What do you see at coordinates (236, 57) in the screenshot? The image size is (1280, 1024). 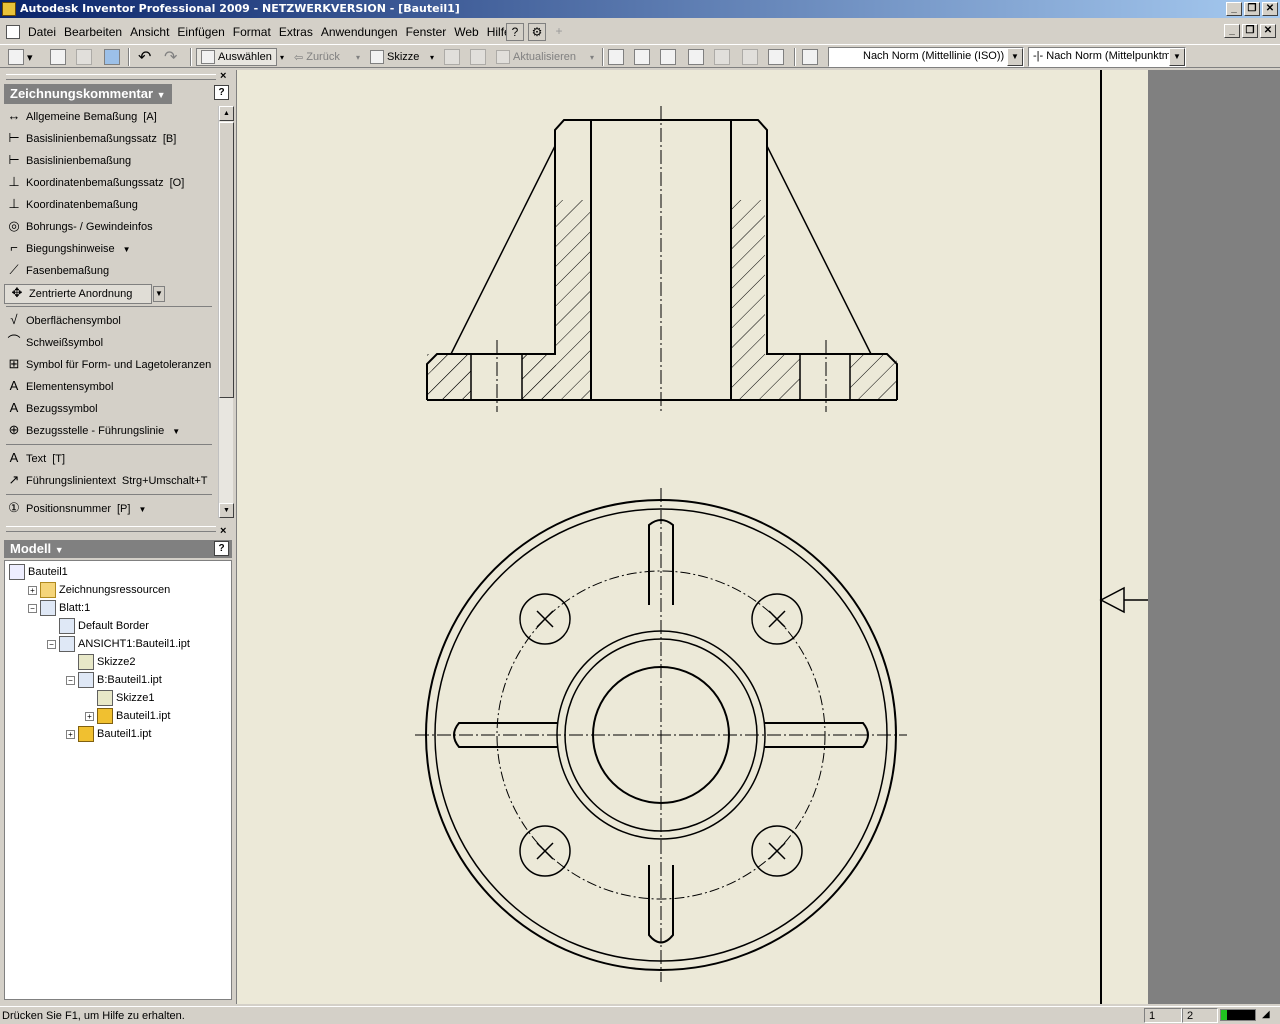 I see `select-button: Auswählen` at bounding box center [236, 57].